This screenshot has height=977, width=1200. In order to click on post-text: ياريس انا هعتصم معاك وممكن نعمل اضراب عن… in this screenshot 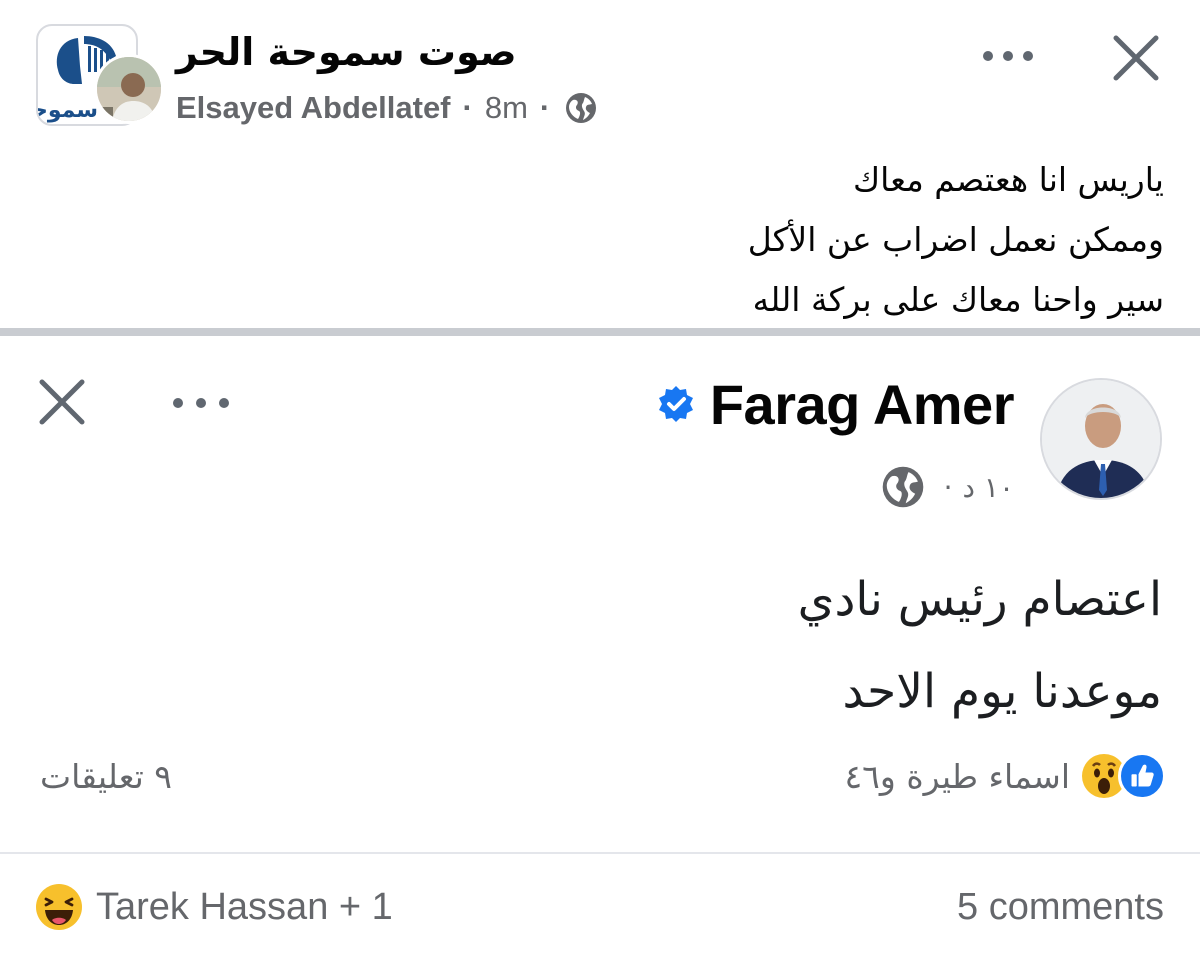, I will do `click(814, 240)`.